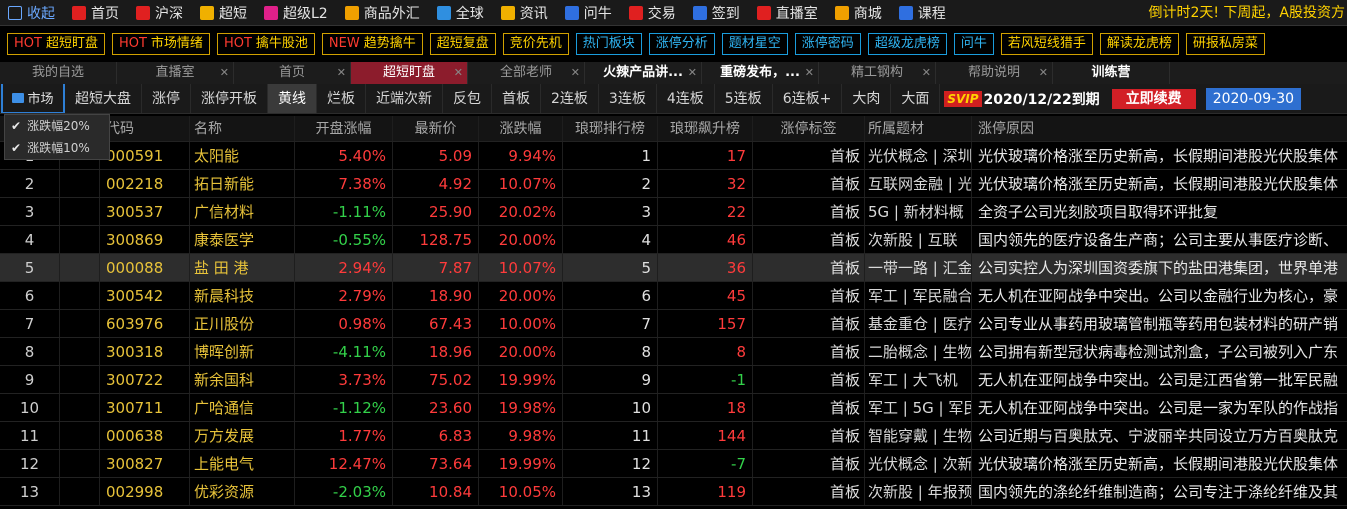  What do you see at coordinates (242, 128) in the screenshot?
I see `col-name-header: 名称` at bounding box center [242, 128].